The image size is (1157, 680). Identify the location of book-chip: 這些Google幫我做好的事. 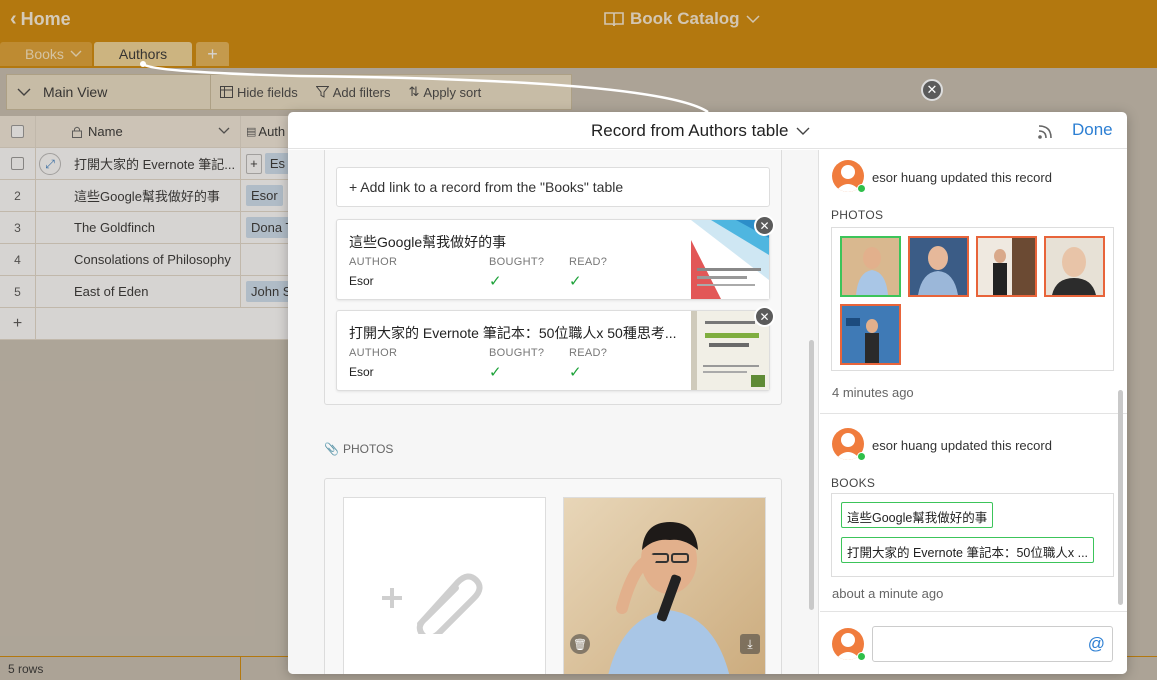
(917, 515).